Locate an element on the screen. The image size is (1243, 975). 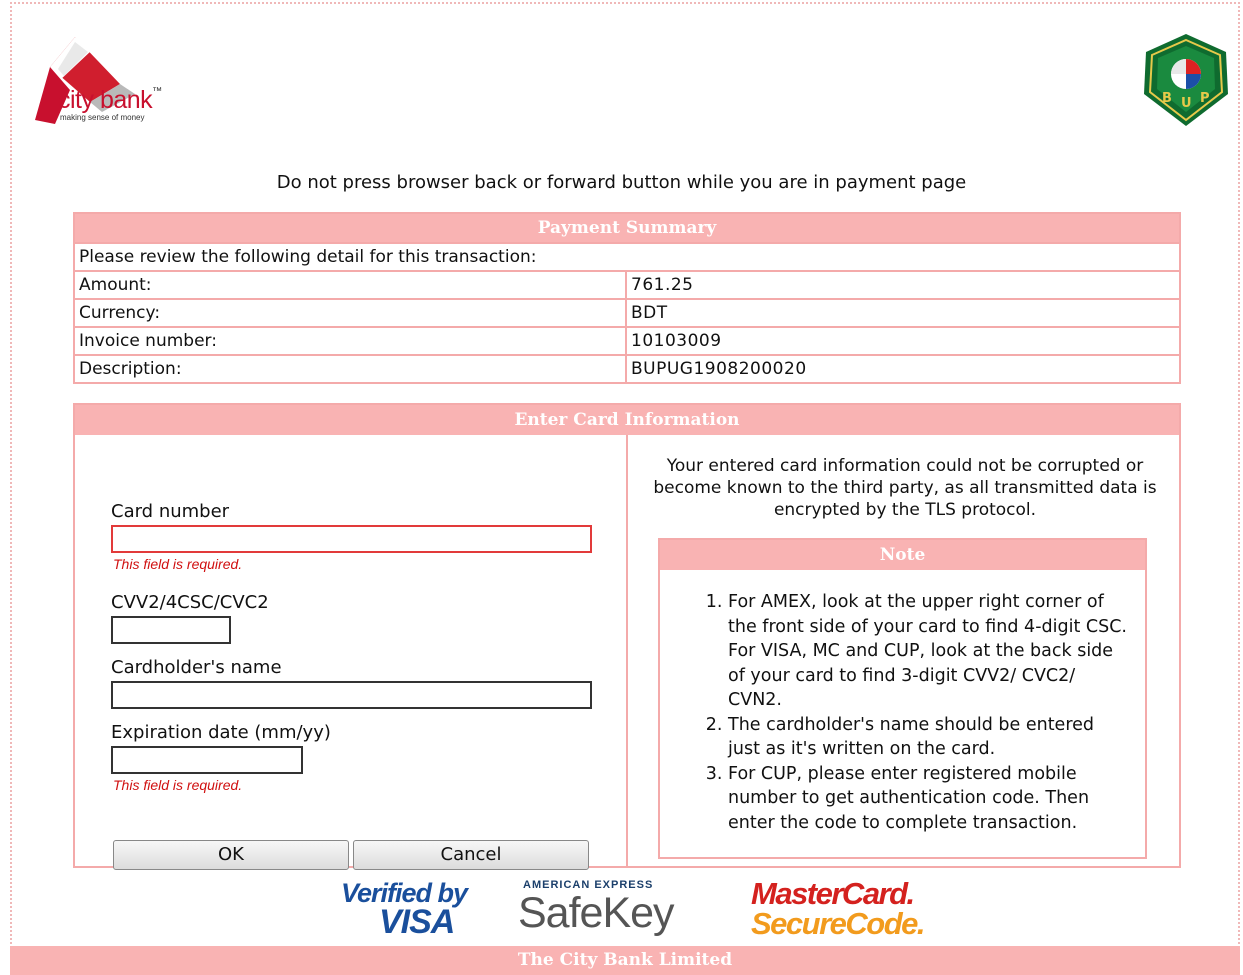
summary-row-invoice: Invoice number: 10103009 is located at coordinates (627, 340).